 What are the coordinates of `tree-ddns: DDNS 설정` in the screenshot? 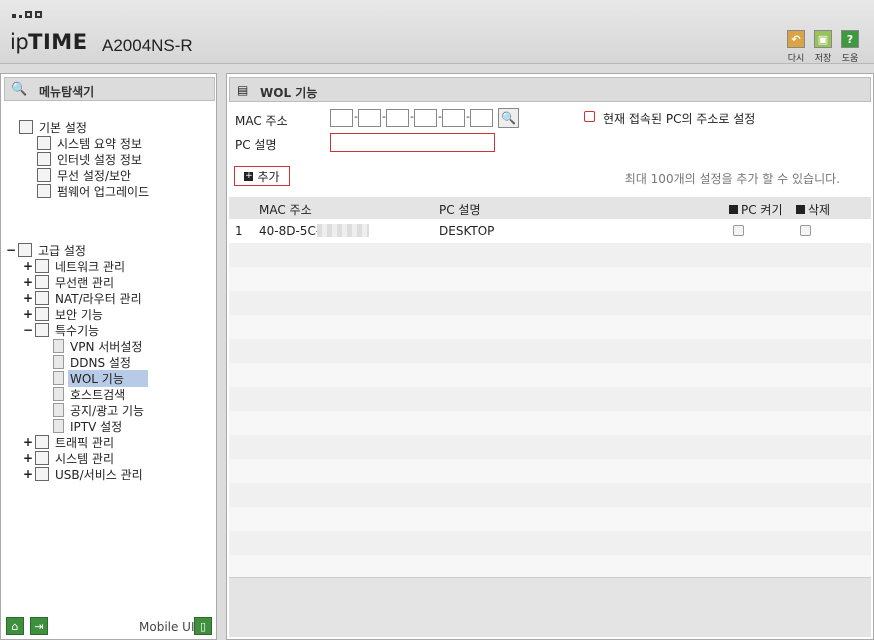 It's located at (93, 362).